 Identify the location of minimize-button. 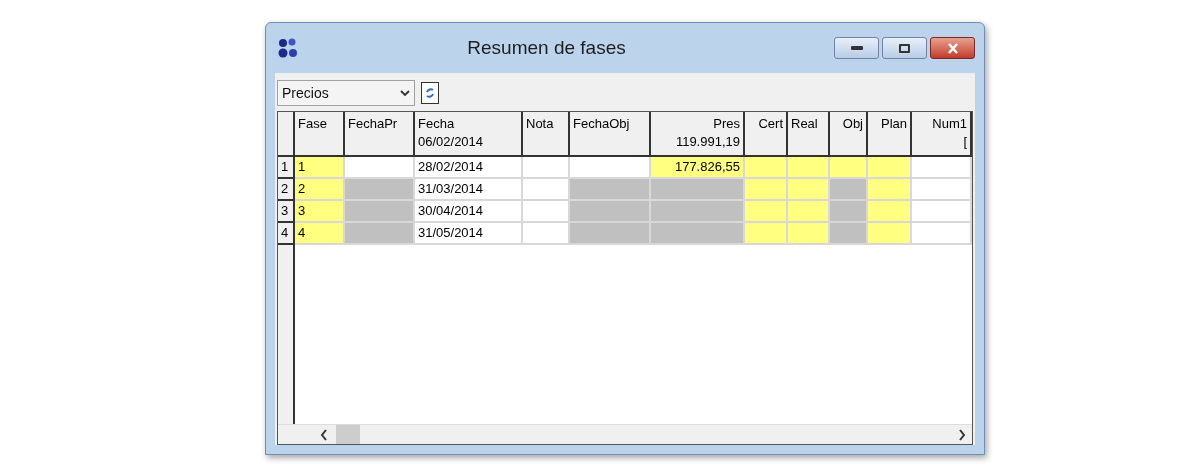
(856, 48).